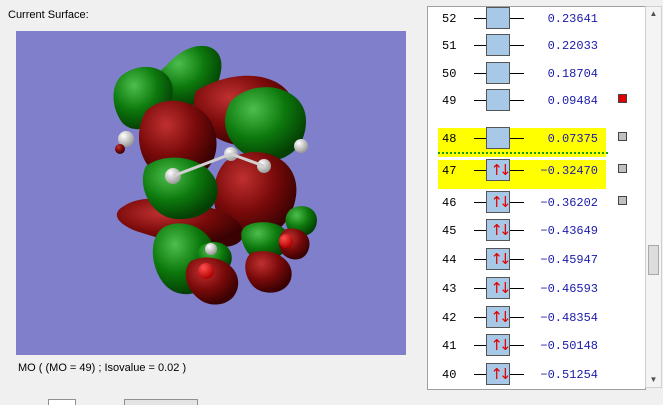 The height and width of the screenshot is (405, 663). What do you see at coordinates (569, 260) in the screenshot?
I see `mo-energy: −0.45947` at bounding box center [569, 260].